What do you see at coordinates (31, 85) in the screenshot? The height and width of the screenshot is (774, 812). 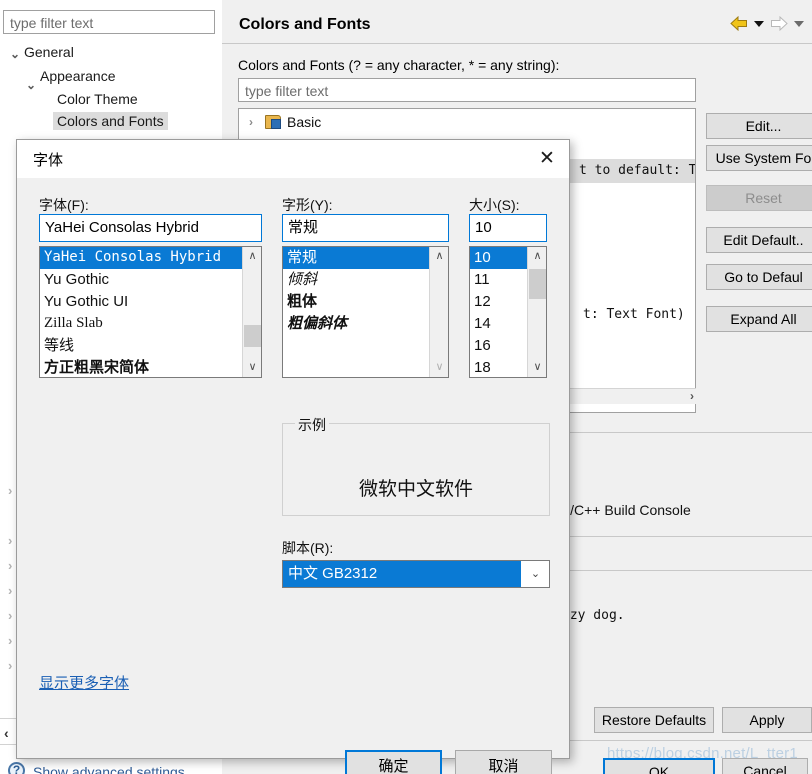 I see `twisty-appearance: ⌄` at bounding box center [31, 85].